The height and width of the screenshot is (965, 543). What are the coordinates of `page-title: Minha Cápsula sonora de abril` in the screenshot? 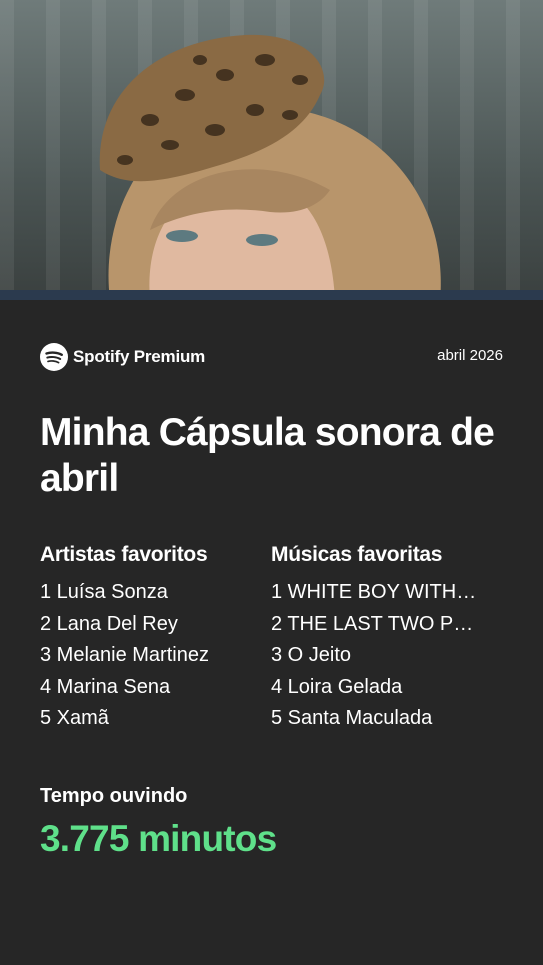 It's located at (267, 455).